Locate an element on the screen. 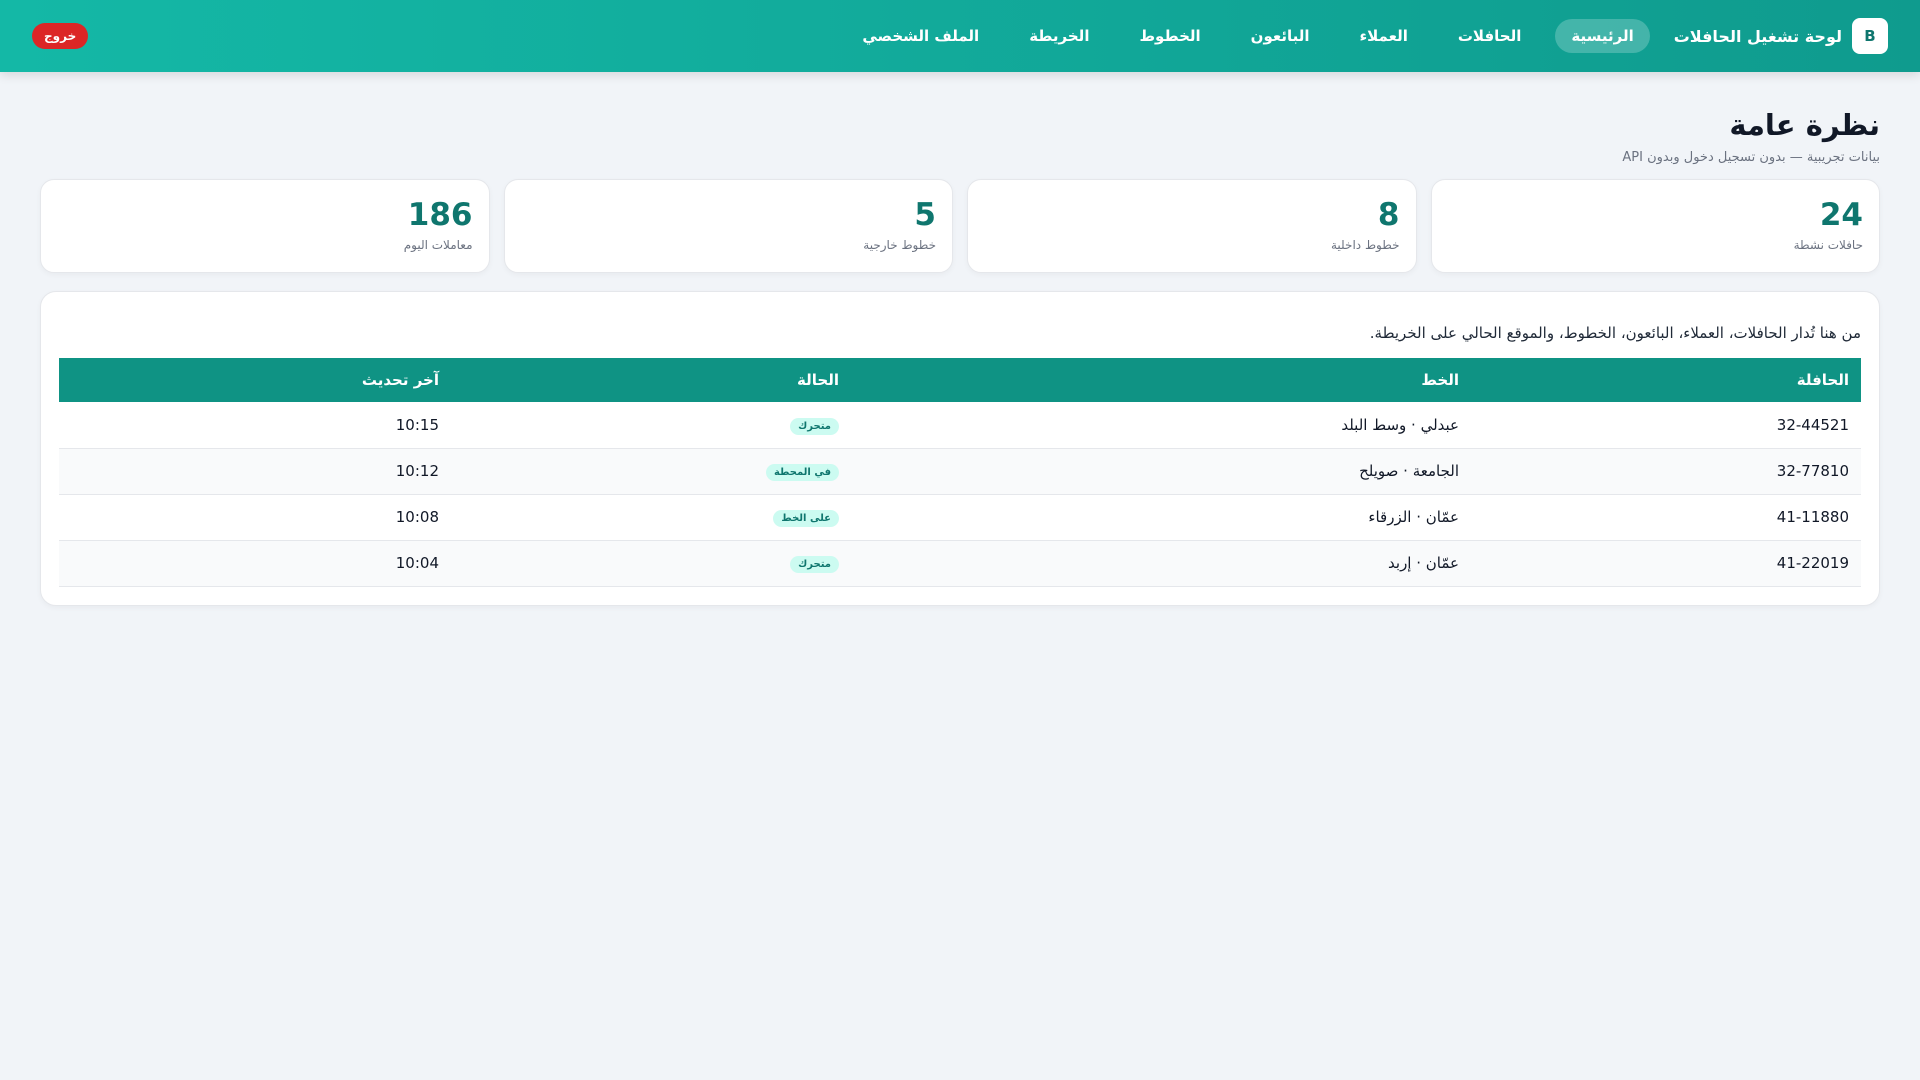 The width and height of the screenshot is (1920, 1080). status-badge: على الخط is located at coordinates (806, 518).